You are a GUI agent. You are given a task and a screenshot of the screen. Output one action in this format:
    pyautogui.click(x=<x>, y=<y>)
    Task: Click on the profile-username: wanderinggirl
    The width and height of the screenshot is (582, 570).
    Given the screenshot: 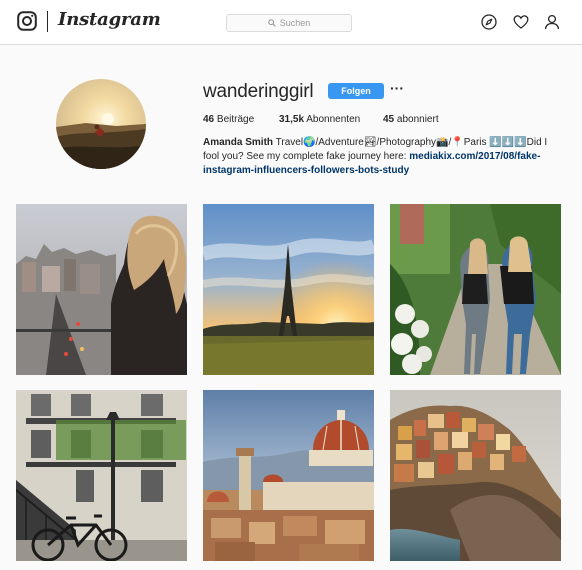 What is the action you would take?
    pyautogui.click(x=258, y=91)
    